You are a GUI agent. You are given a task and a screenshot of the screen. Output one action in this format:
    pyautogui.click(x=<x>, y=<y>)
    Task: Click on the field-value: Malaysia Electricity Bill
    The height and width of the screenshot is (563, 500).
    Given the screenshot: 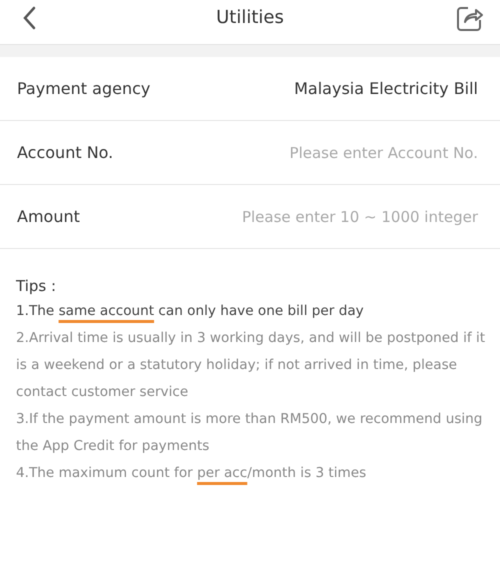 What is the action you would take?
    pyautogui.click(x=386, y=88)
    